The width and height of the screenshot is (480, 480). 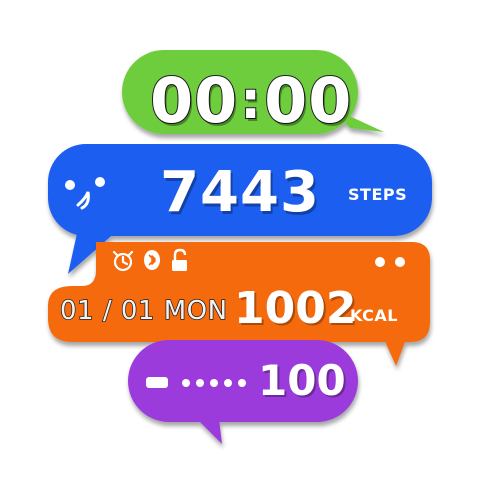 What do you see at coordinates (308, 100) in the screenshot?
I see `time-minutes: 00` at bounding box center [308, 100].